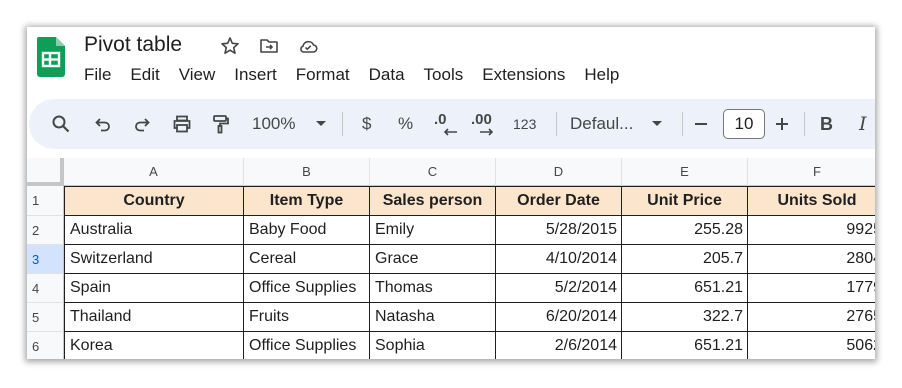 Image resolution: width=902 pixels, height=388 pixels. I want to click on decrease-font-size-button, so click(701, 124).